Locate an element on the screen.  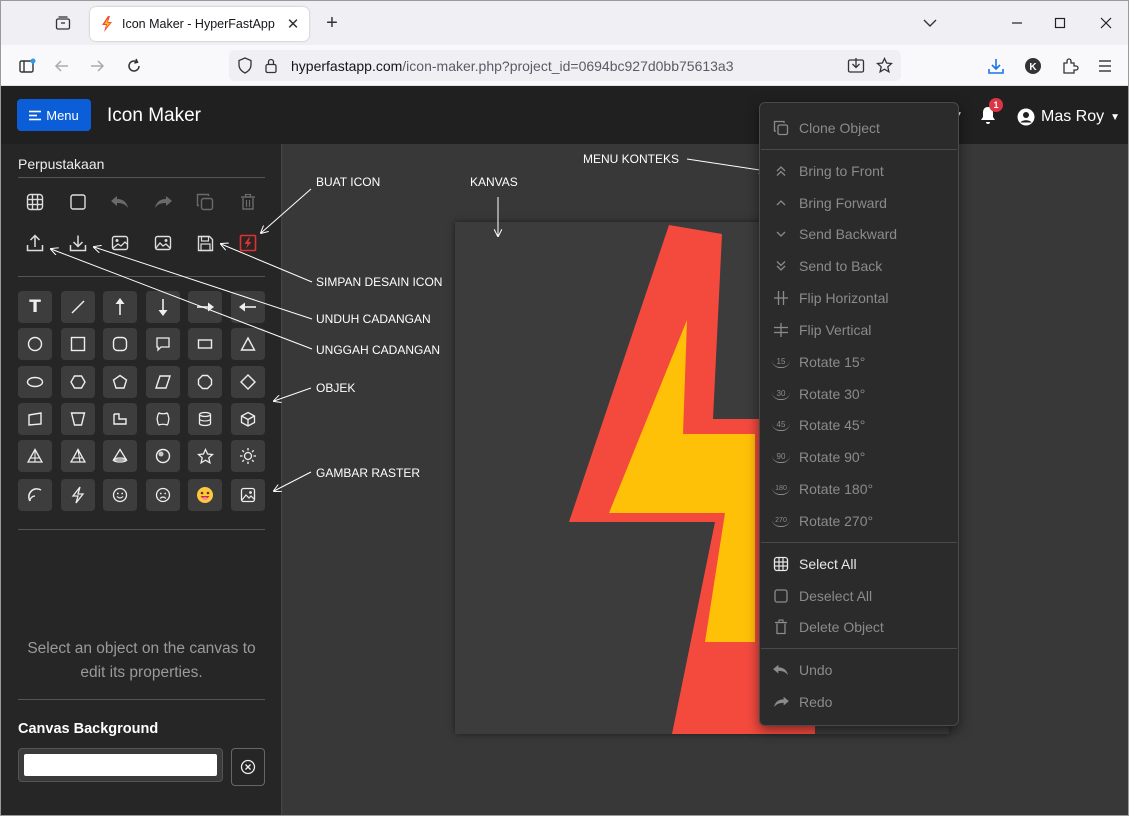
pyramid-side-tool is located at coordinates (78, 456).